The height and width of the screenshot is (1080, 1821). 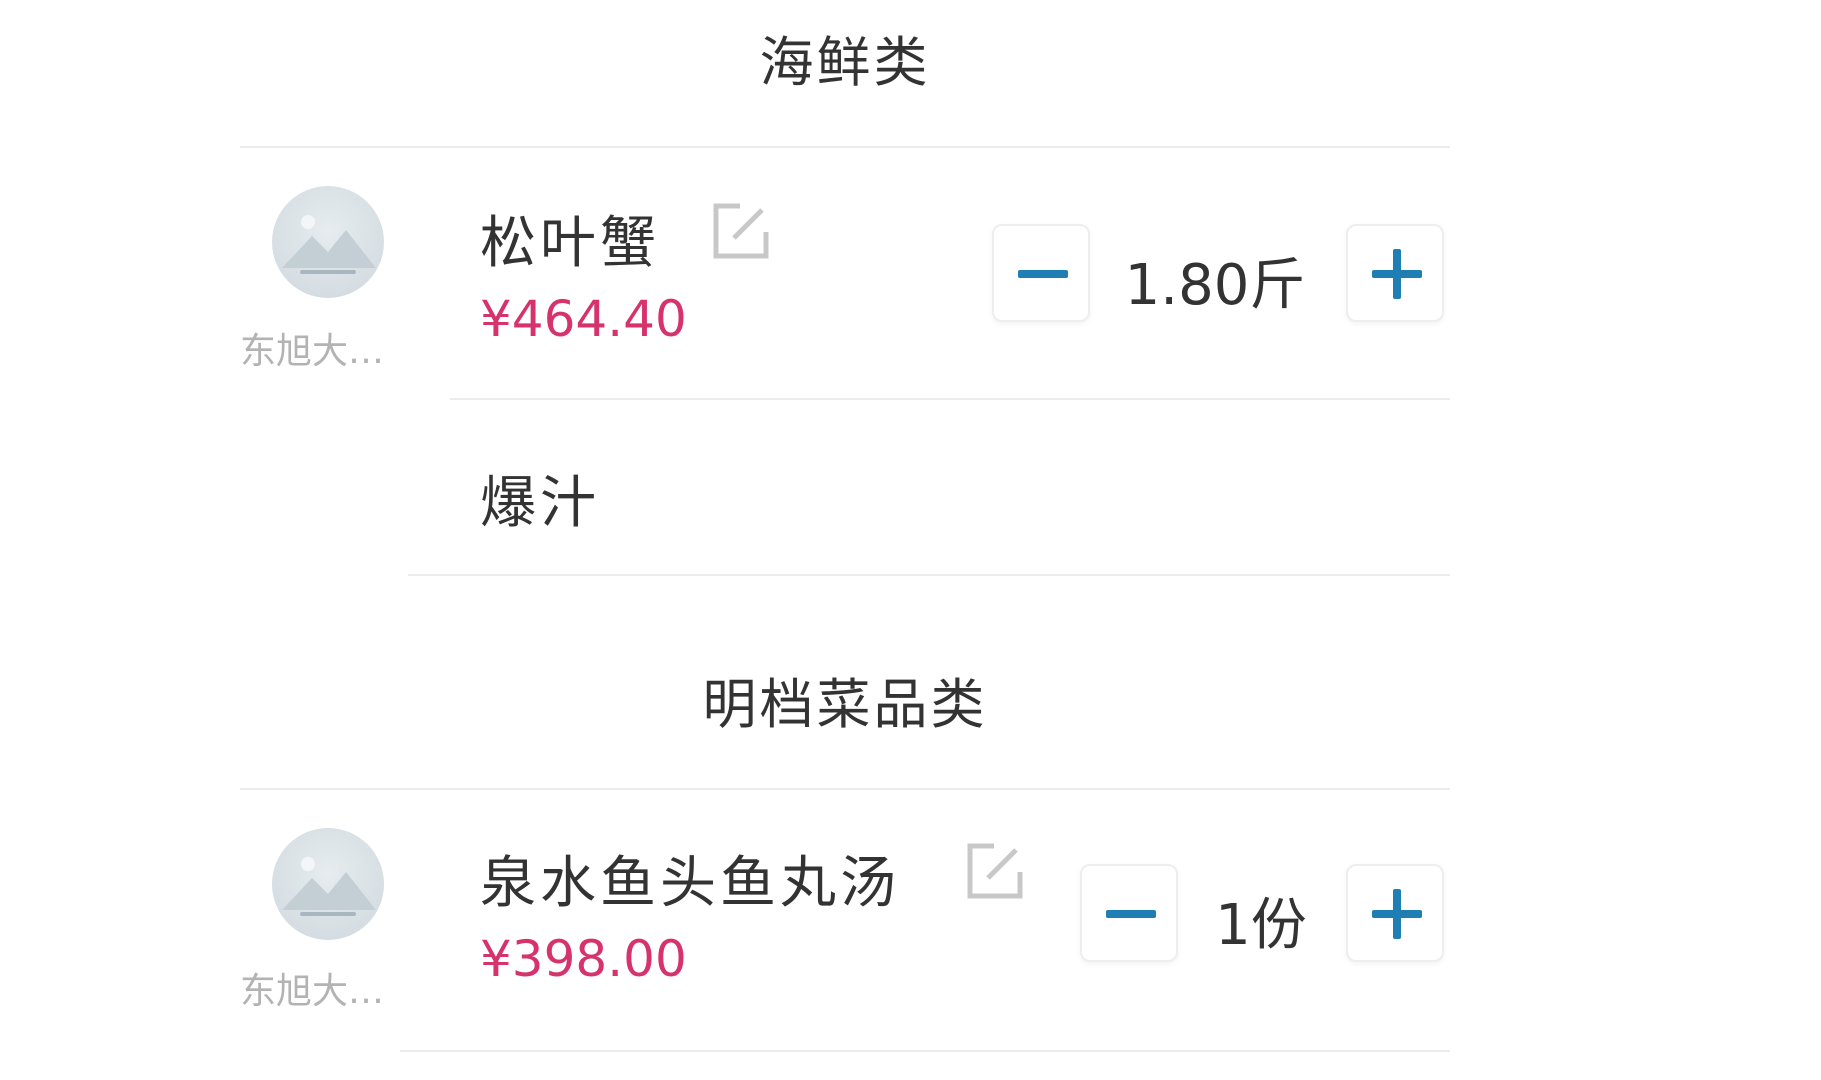 I want to click on category-title: 明档菜品类, so click(x=845, y=704).